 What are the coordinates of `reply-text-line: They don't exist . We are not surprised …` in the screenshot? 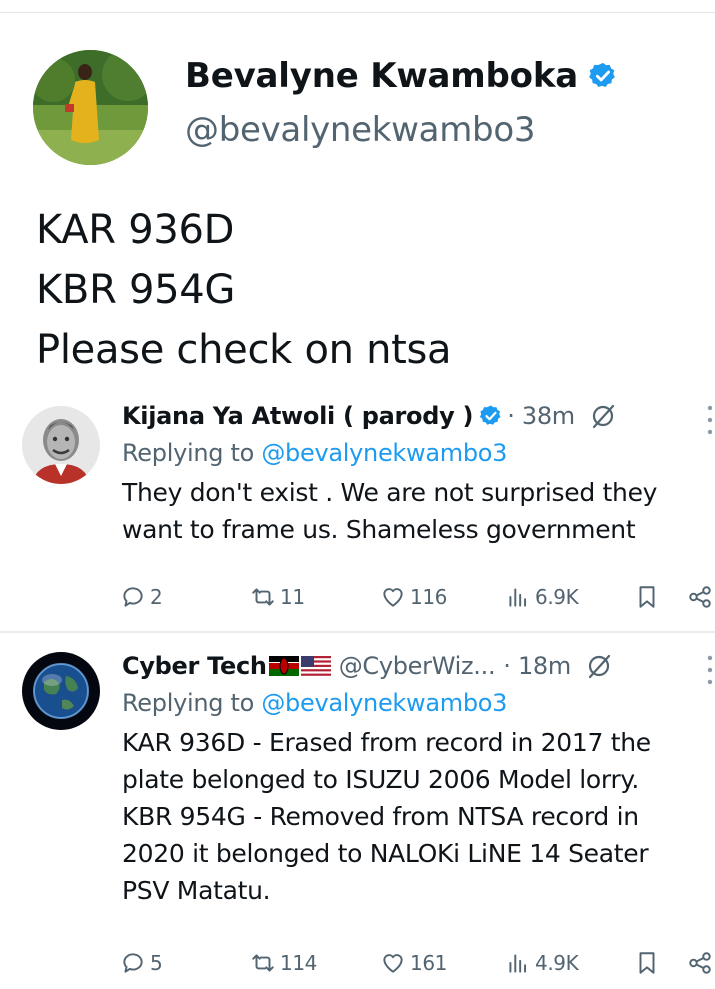 It's located at (390, 492).